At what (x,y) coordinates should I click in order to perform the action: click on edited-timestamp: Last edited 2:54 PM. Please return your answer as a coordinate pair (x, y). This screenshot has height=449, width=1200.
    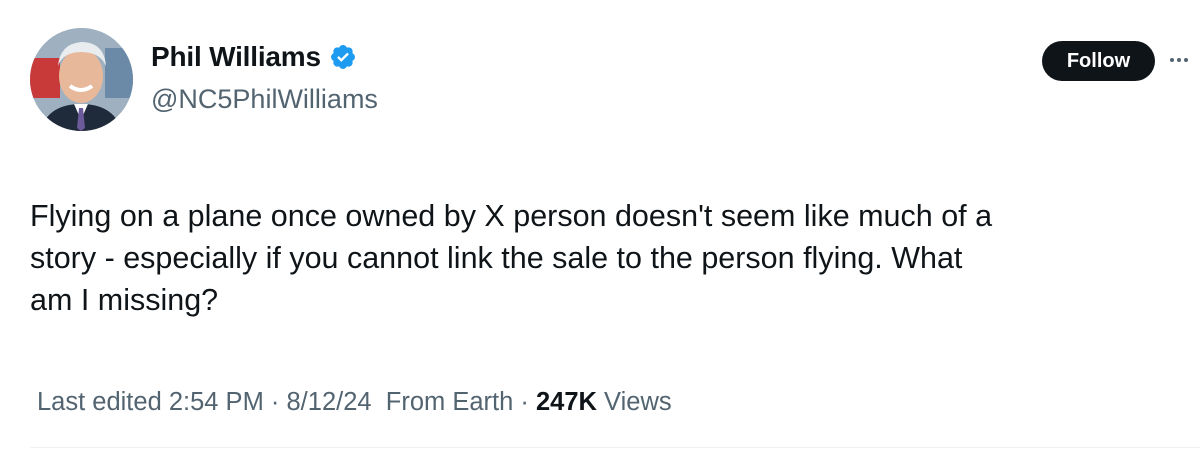
    Looking at the image, I should click on (150, 402).